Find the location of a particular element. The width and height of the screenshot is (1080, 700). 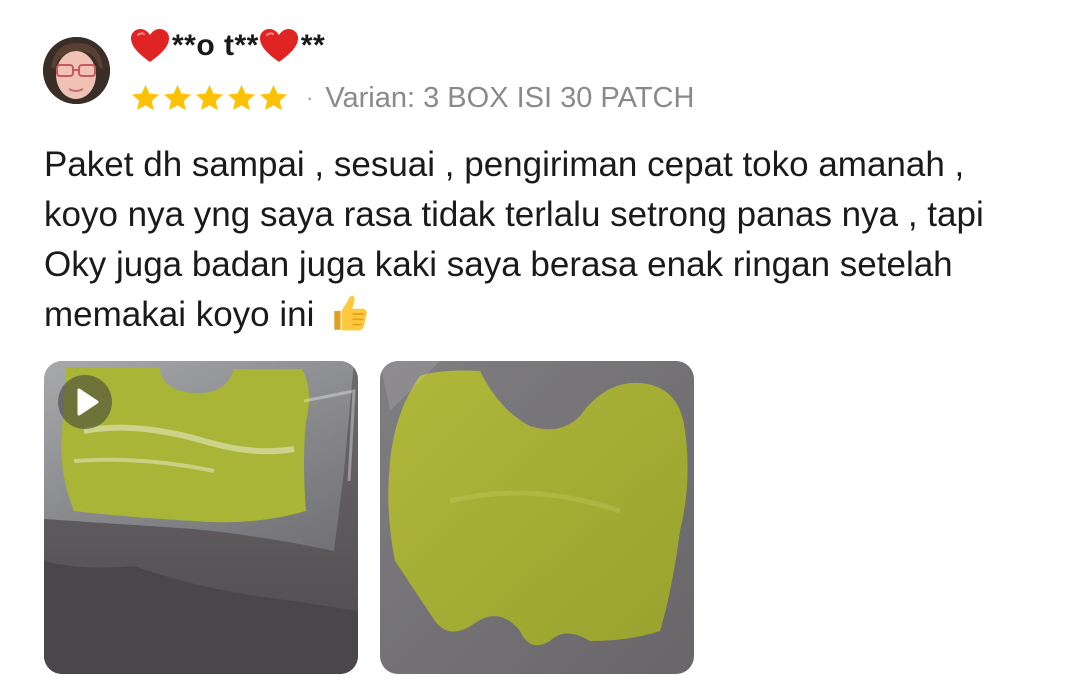

photo-frame is located at coordinates (537, 517).